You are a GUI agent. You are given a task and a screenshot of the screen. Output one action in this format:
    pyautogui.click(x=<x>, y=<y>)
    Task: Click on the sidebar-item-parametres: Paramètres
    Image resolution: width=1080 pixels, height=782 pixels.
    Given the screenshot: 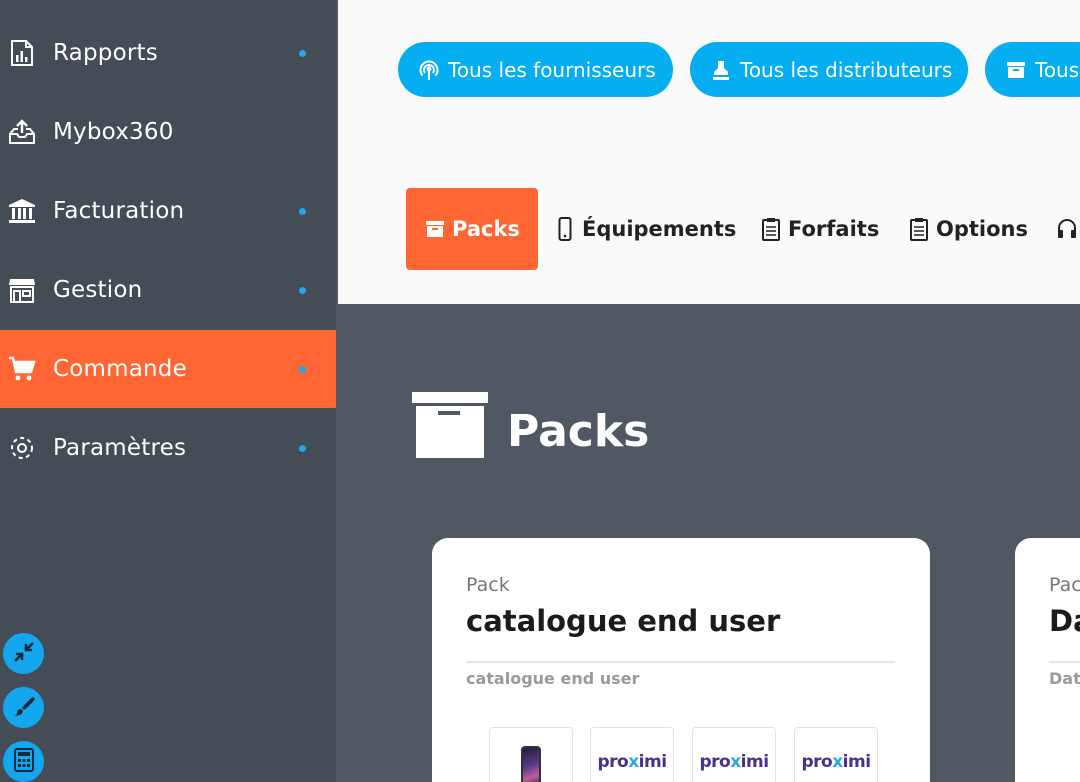 What is the action you would take?
    pyautogui.click(x=168, y=448)
    